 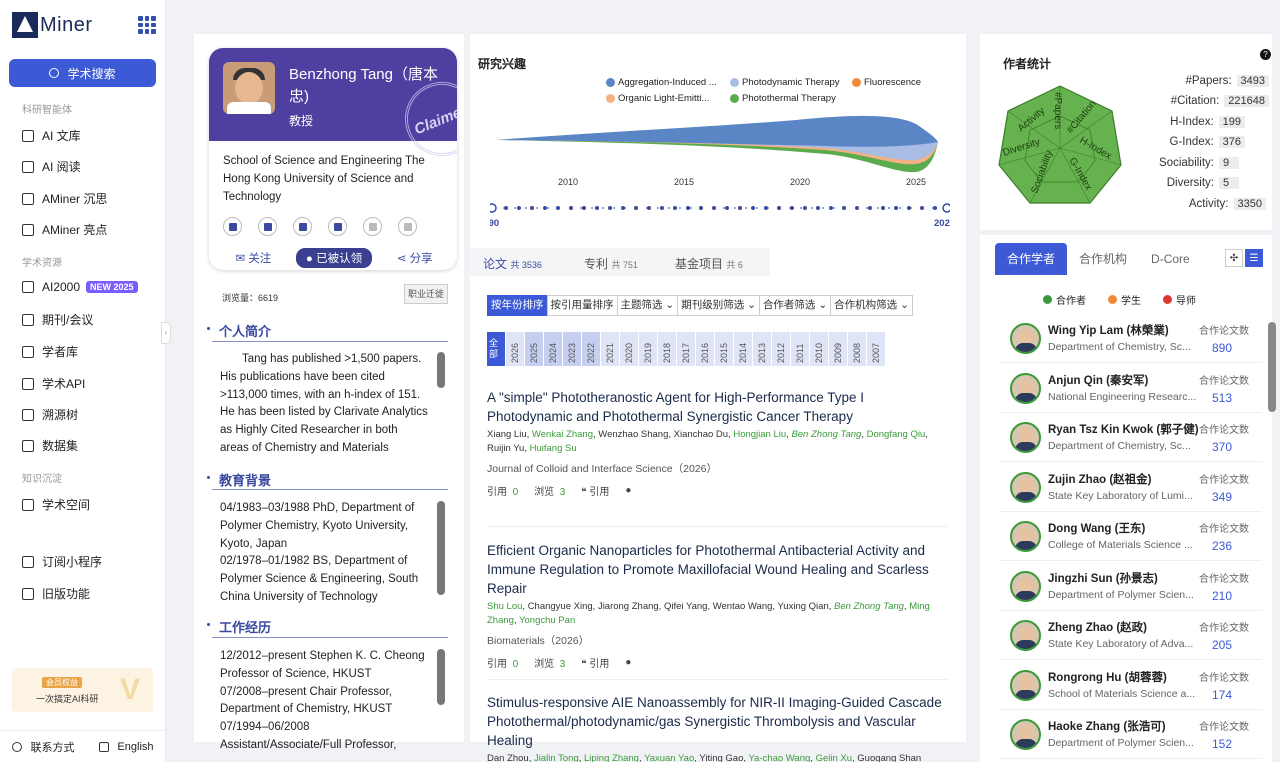 I want to click on collaborator-scrollbar, so click(x=1272, y=367).